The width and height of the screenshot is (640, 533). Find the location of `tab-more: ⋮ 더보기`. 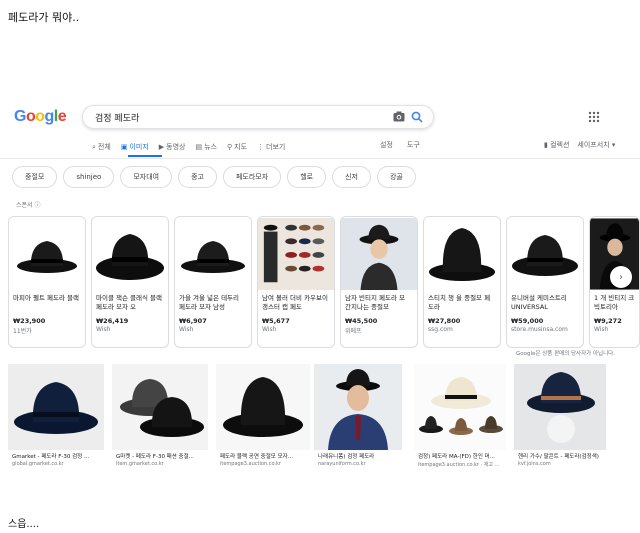

tab-more: ⋮ 더보기 is located at coordinates (271, 147).